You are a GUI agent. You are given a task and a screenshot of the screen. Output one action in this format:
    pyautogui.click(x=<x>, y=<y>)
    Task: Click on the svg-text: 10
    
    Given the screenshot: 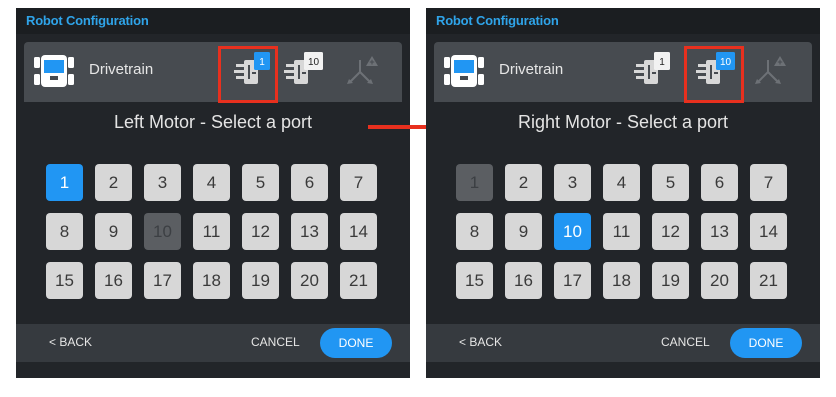 What is the action you would take?
    pyautogui.click(x=314, y=62)
    